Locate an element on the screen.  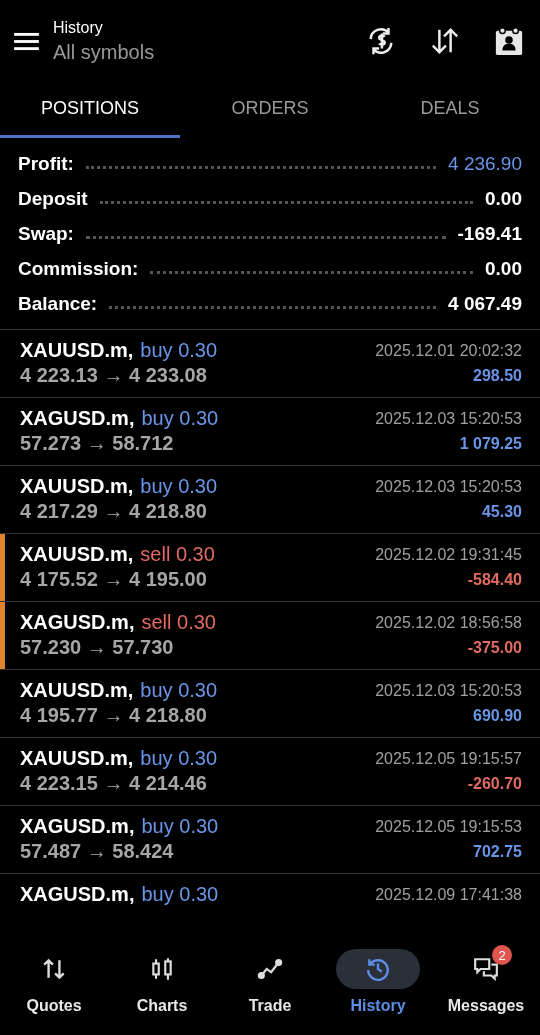
profit-value: 45.30 is located at coordinates (501, 511).